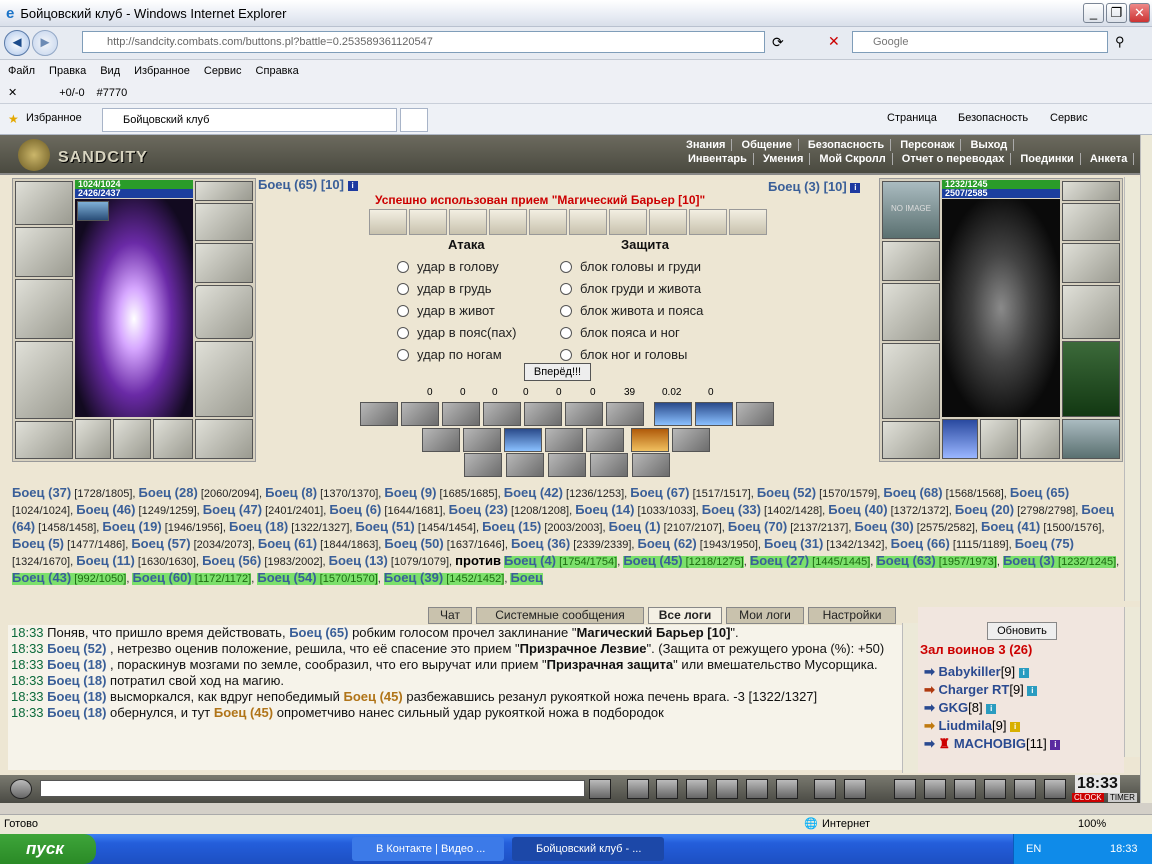 This screenshot has width=1152, height=864. What do you see at coordinates (440, 492) in the screenshot?
I see `roster-fighter: Боец (9) [1685/1685]` at bounding box center [440, 492].